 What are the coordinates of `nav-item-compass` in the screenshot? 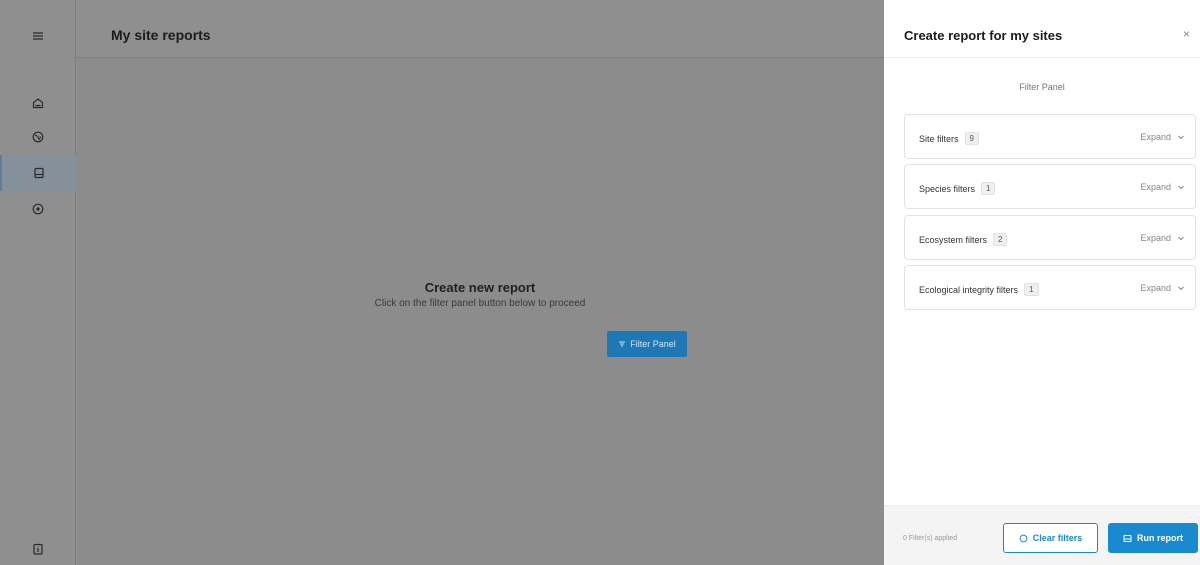 It's located at (38, 209).